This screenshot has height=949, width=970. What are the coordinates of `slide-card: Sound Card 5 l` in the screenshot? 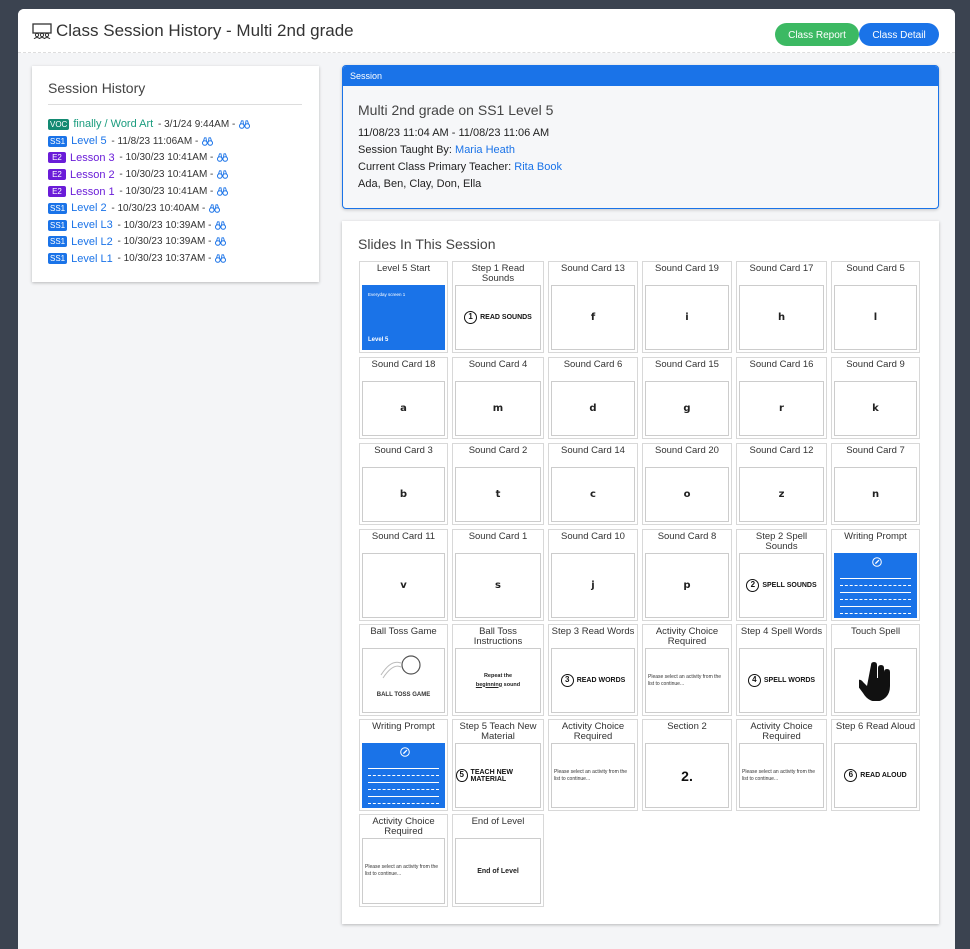 It's located at (875, 307).